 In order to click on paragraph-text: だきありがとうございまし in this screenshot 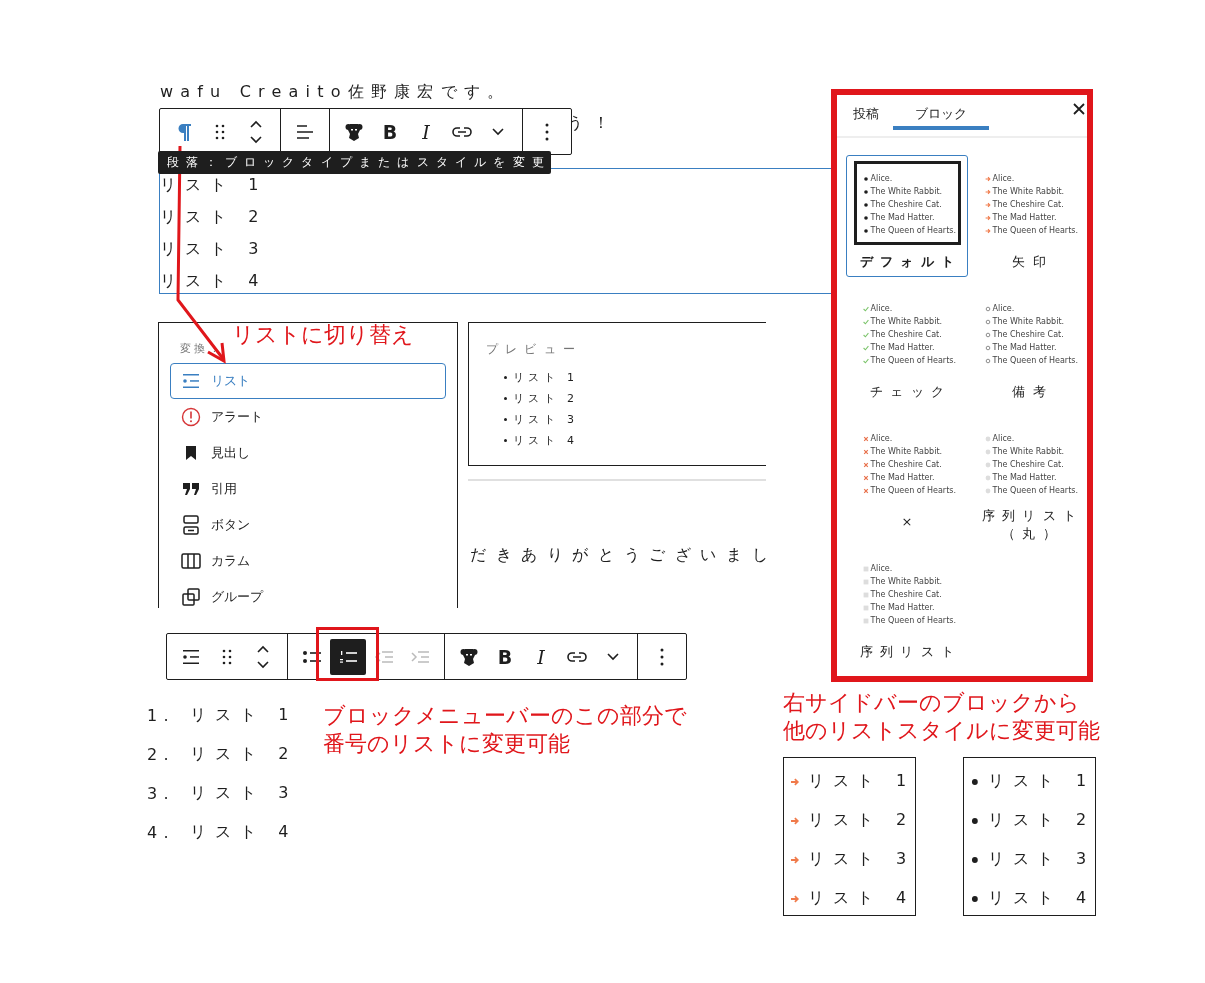, I will do `click(624, 554)`.